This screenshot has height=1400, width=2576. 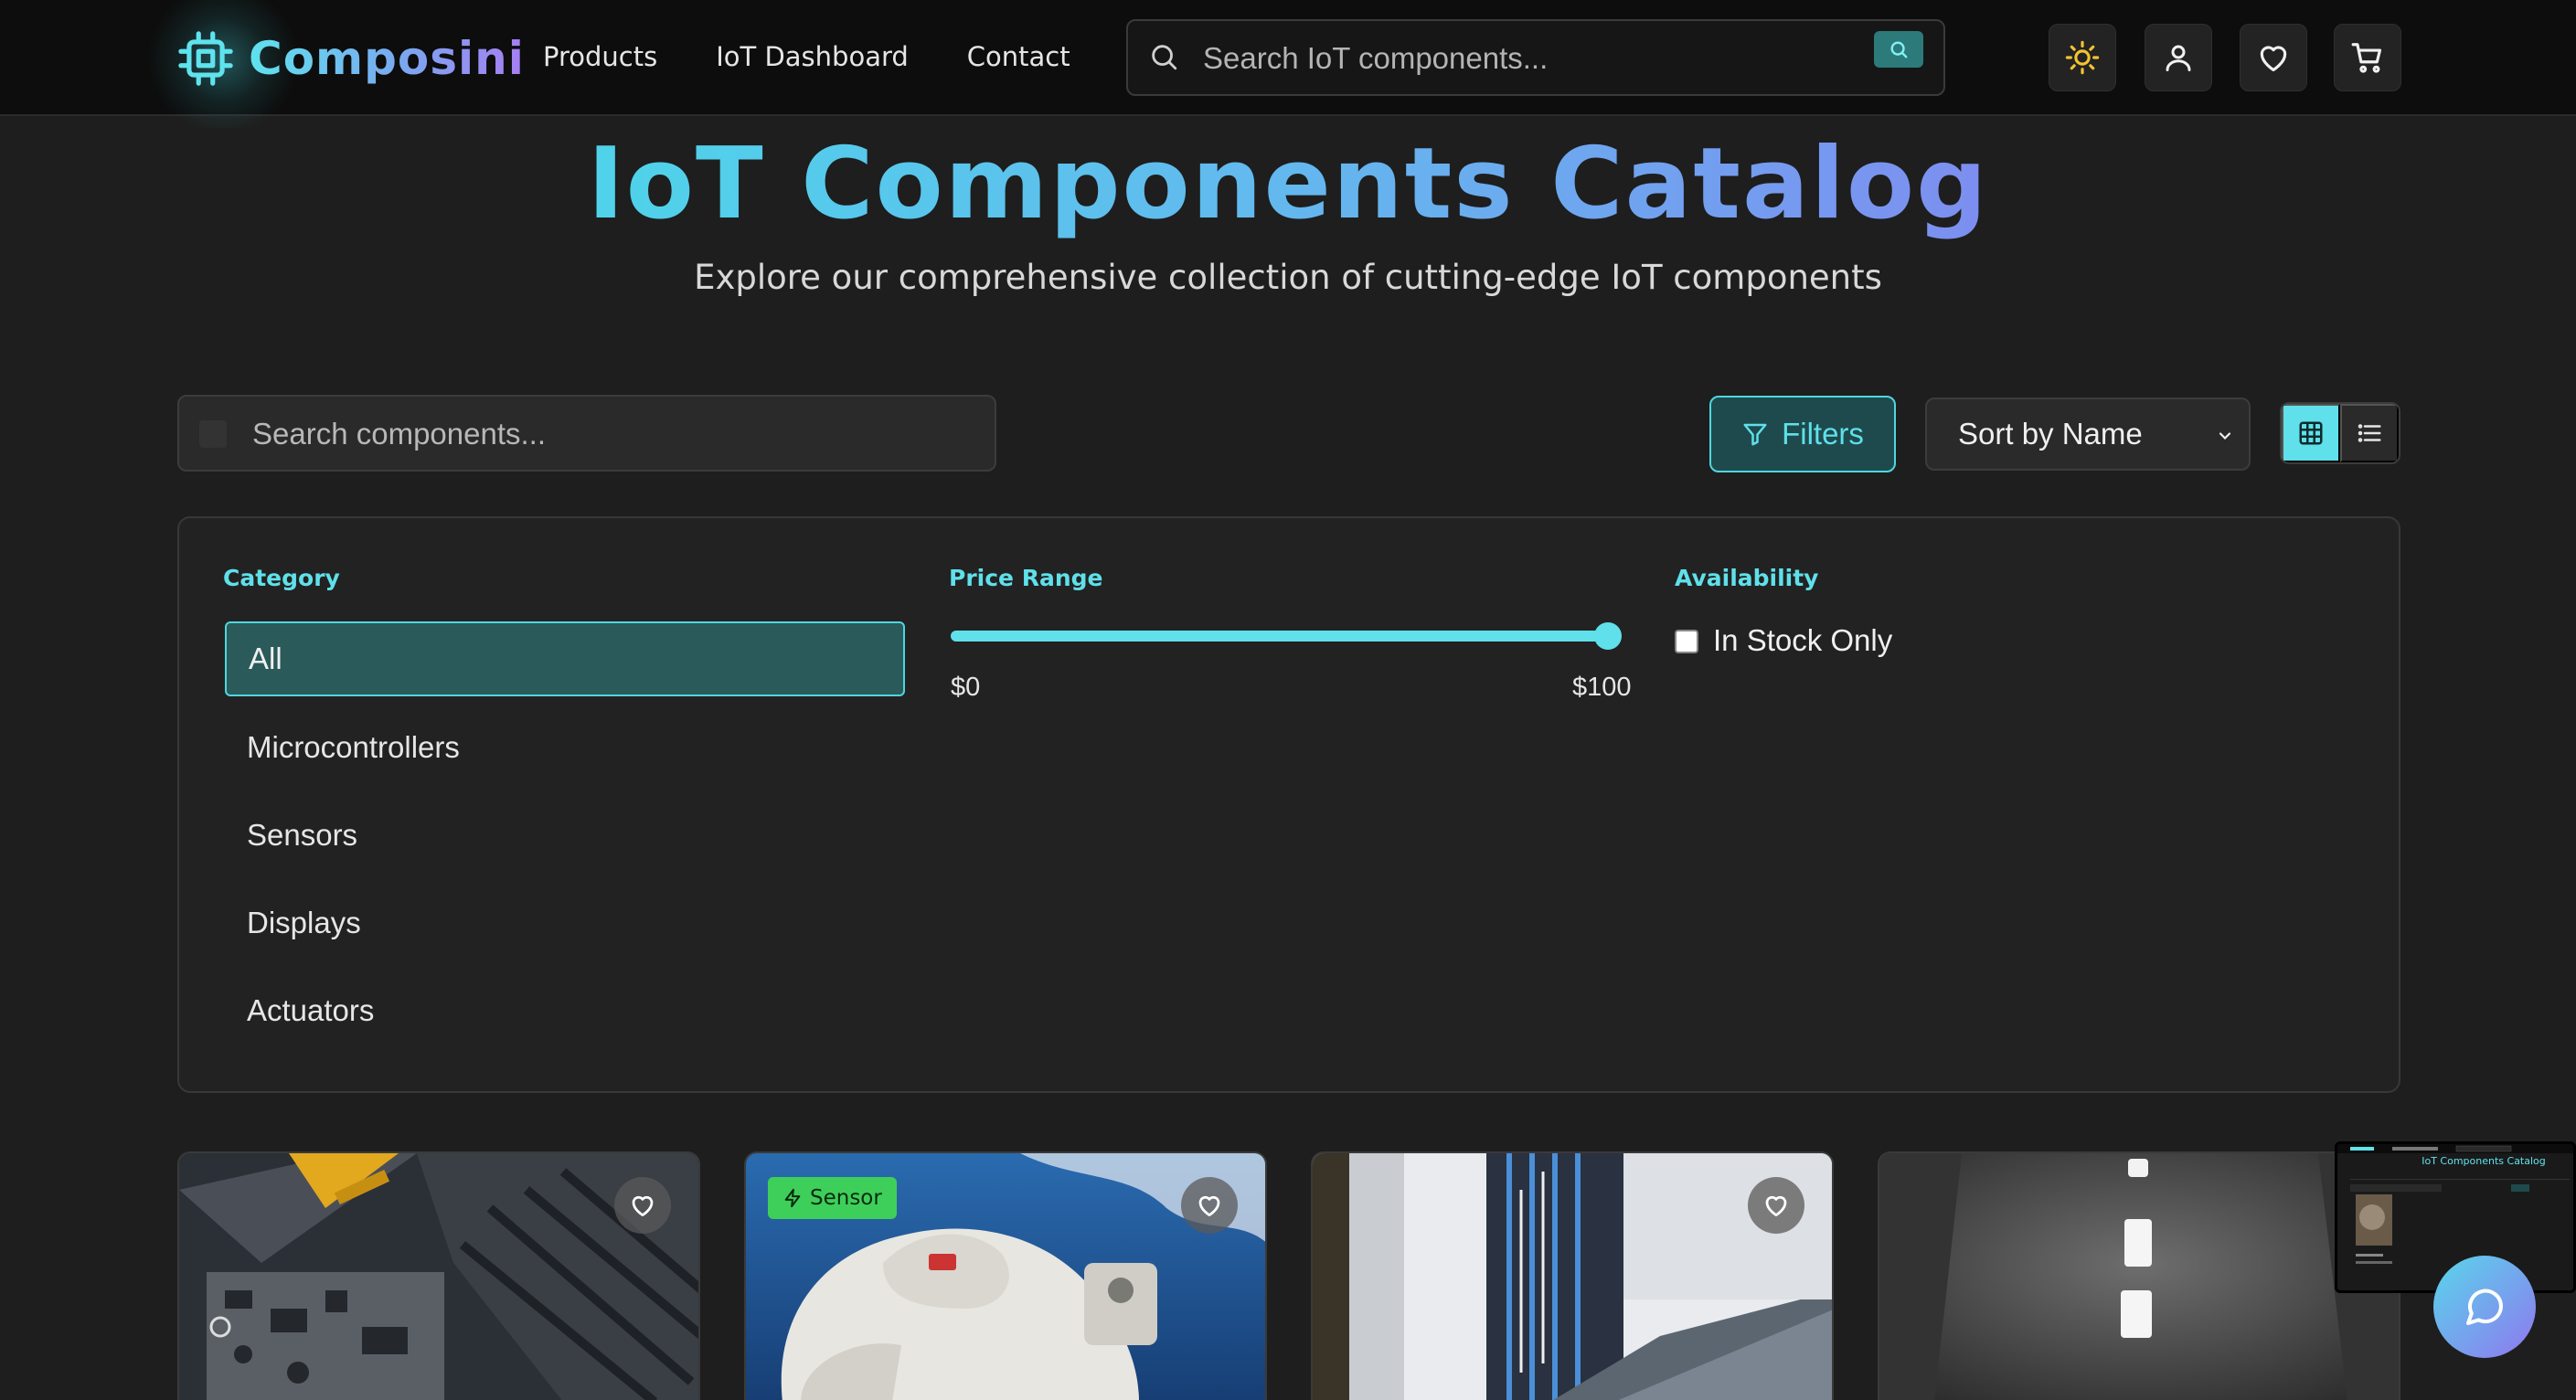 What do you see at coordinates (1686, 641) in the screenshot?
I see `in-stock-checkbox` at bounding box center [1686, 641].